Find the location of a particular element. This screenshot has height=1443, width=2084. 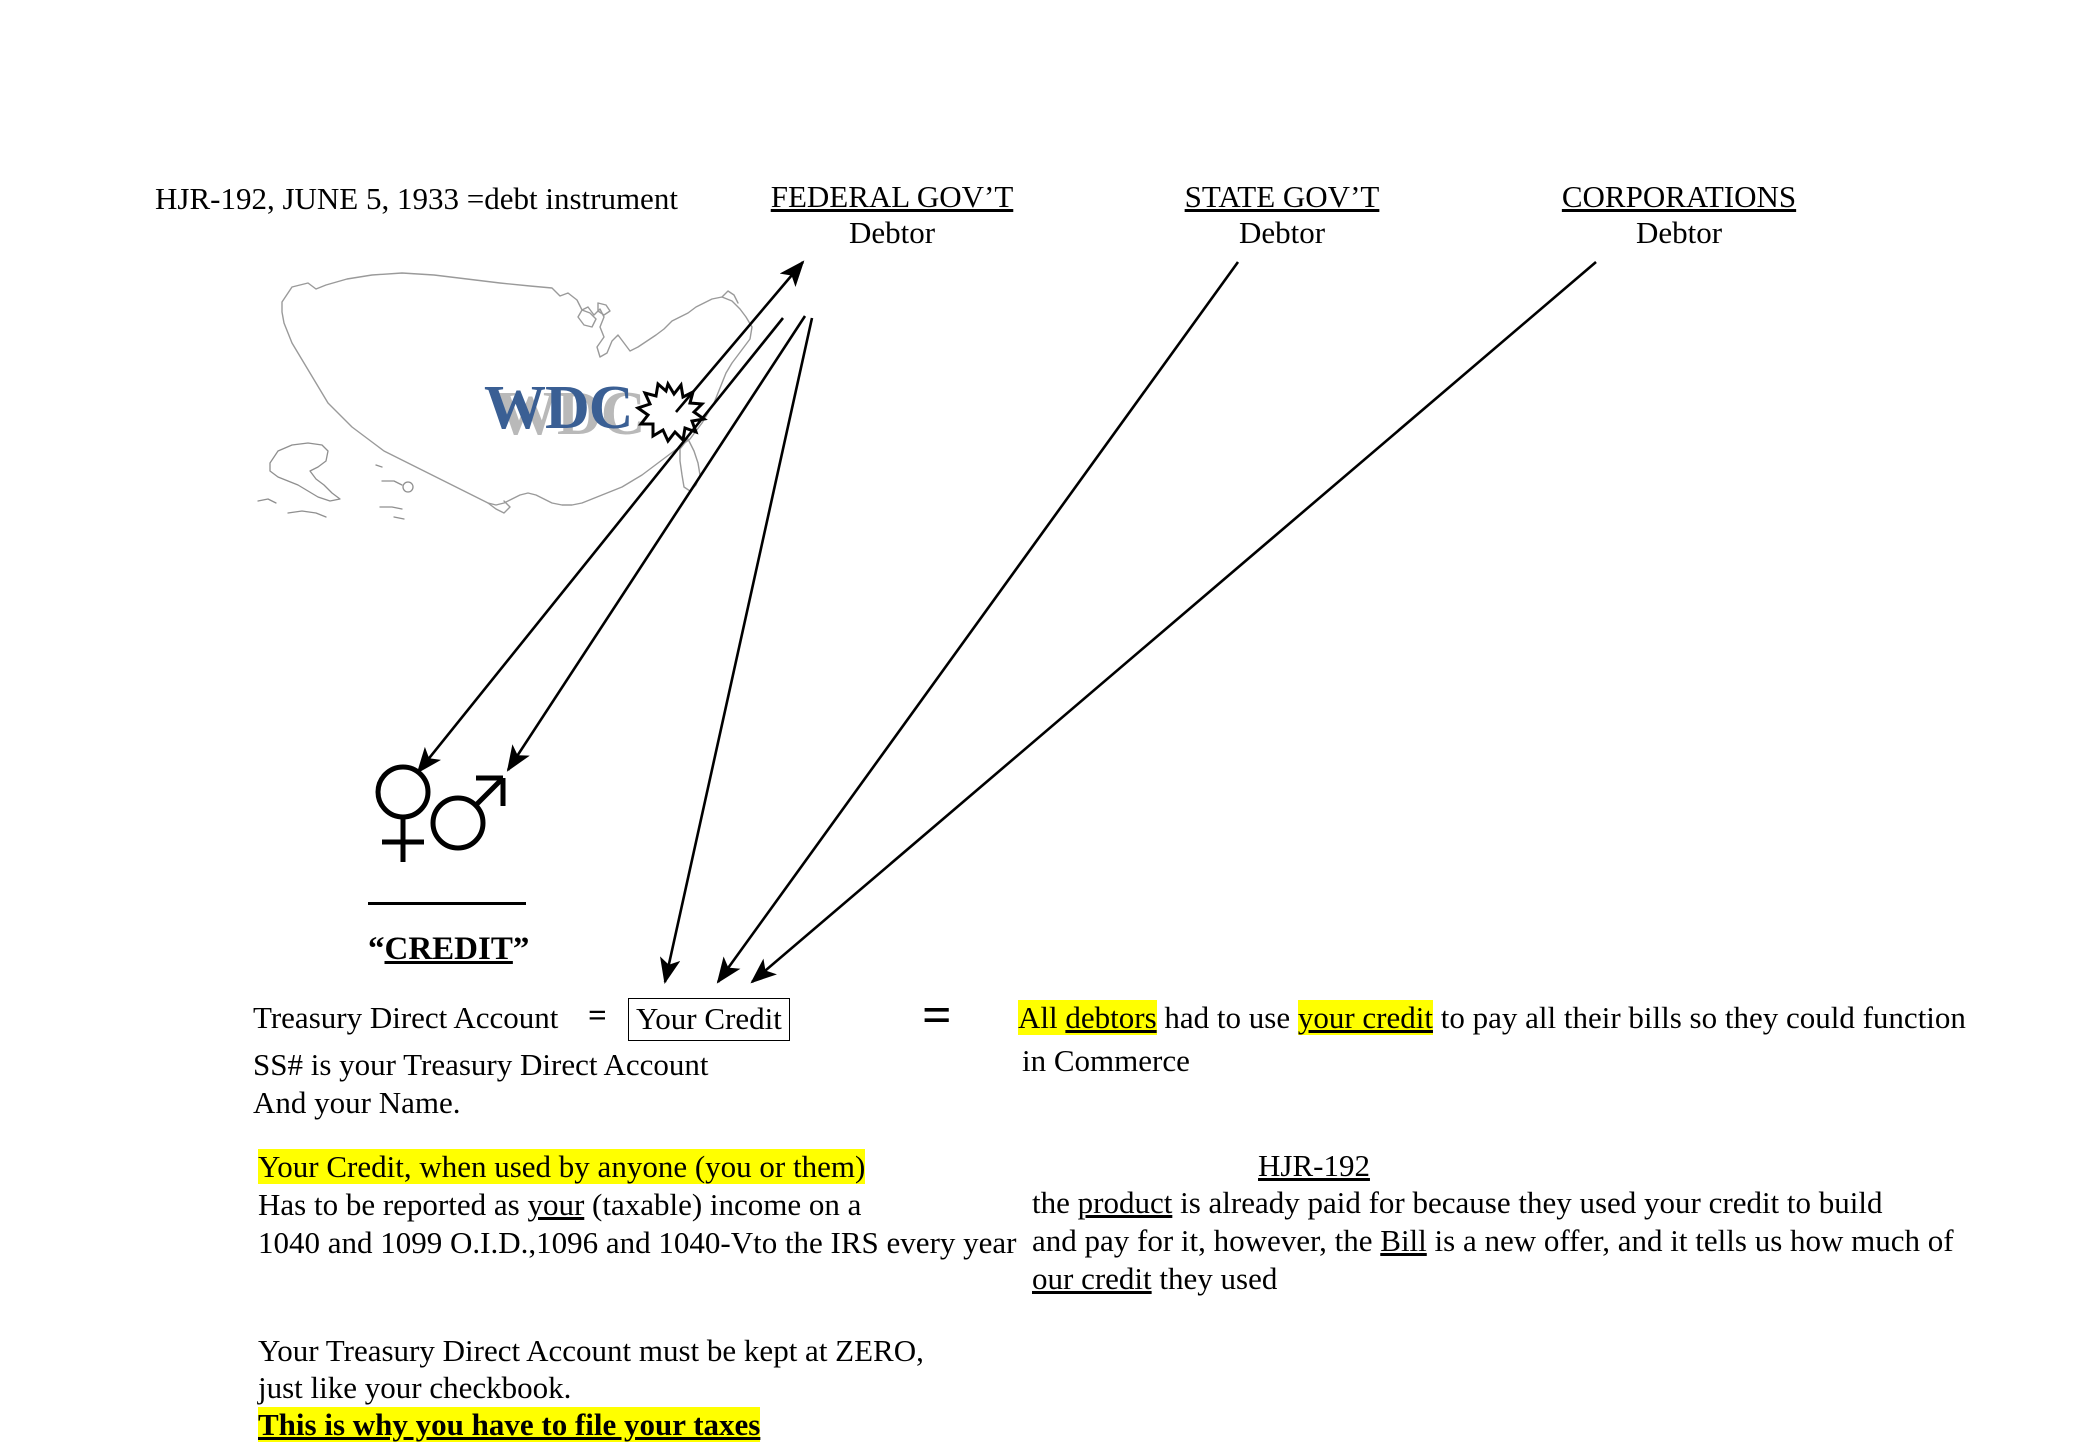

page-title: HJR-192, JUNE 5, 1933 =debt instrument is located at coordinates (416, 198).